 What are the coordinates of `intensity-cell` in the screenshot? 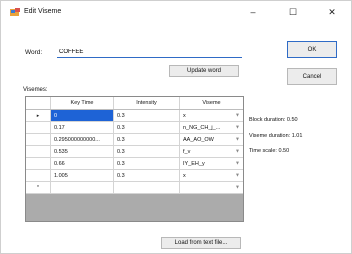 It's located at (147, 187).